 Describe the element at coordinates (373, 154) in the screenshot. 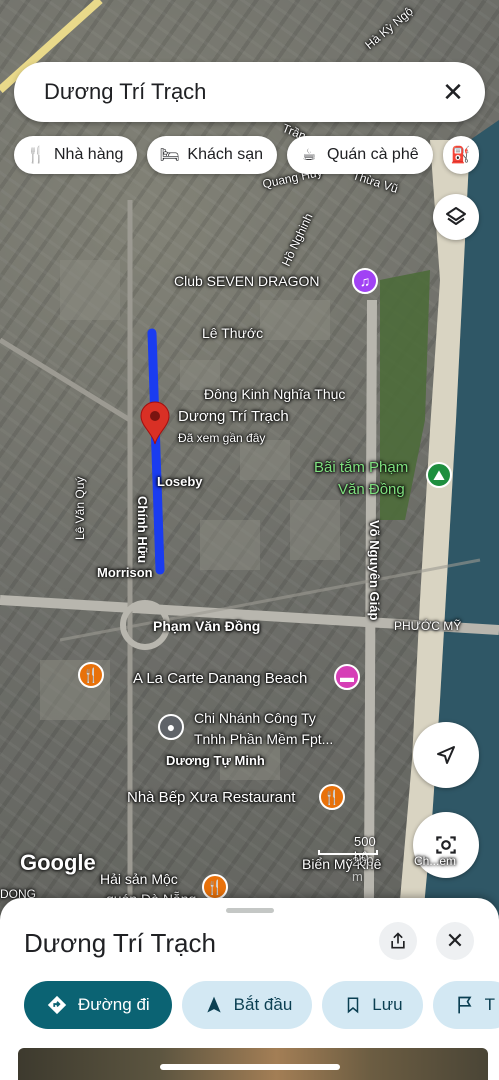

I see `chip-label: Quán cà phê` at that location.